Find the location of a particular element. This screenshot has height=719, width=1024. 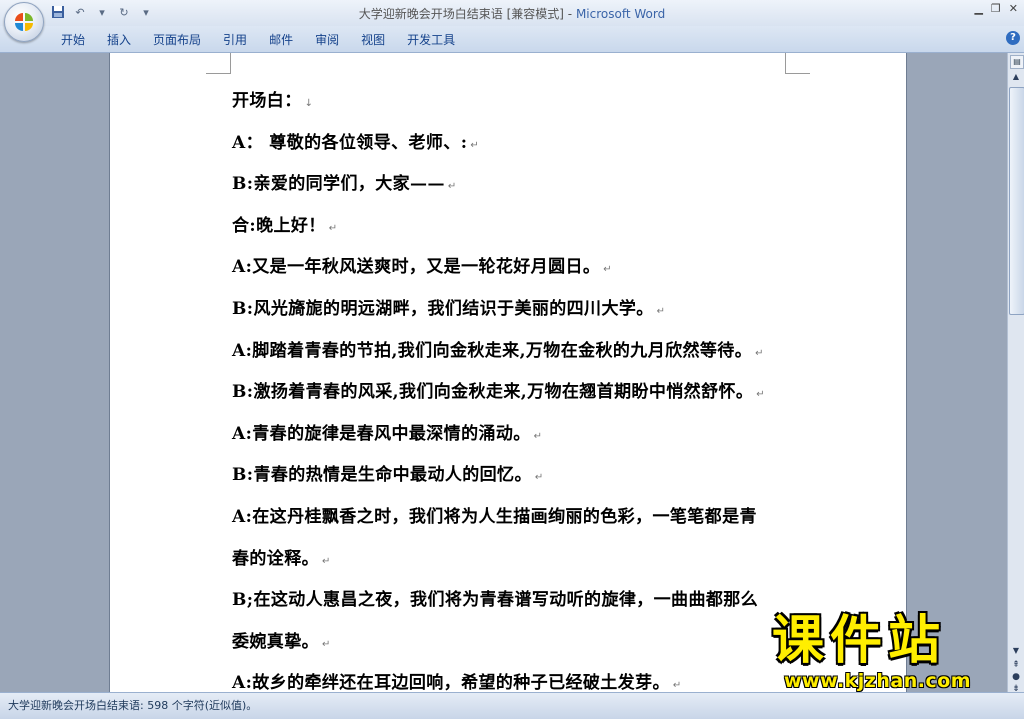

tab-developer: 开发工具 is located at coordinates (431, 40).